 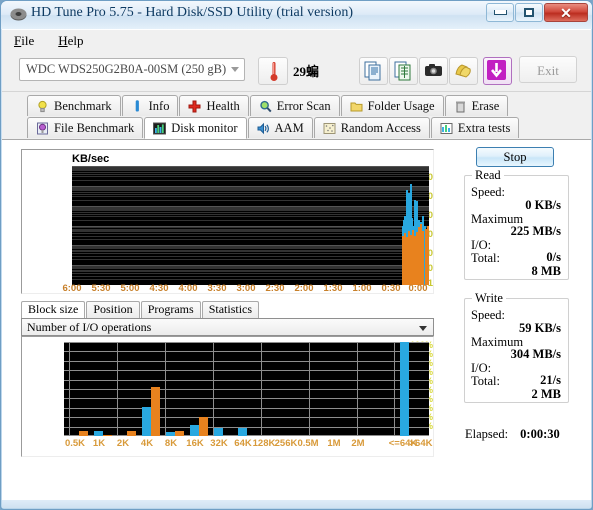 What do you see at coordinates (535, 354) in the screenshot?
I see `write-maximum-value: 304 MB/s` at bounding box center [535, 354].